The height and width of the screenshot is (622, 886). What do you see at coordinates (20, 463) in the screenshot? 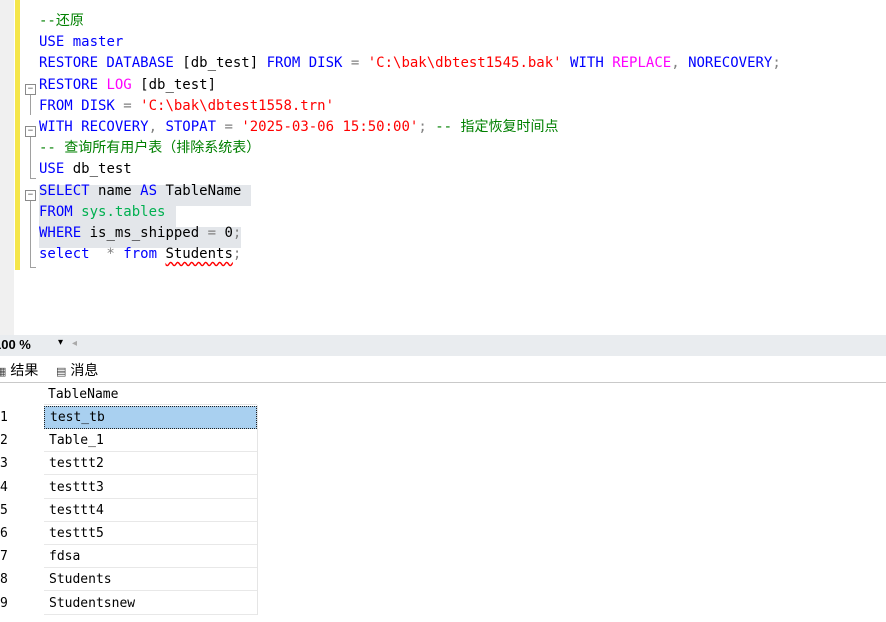
I see `row-number: 3` at bounding box center [20, 463].